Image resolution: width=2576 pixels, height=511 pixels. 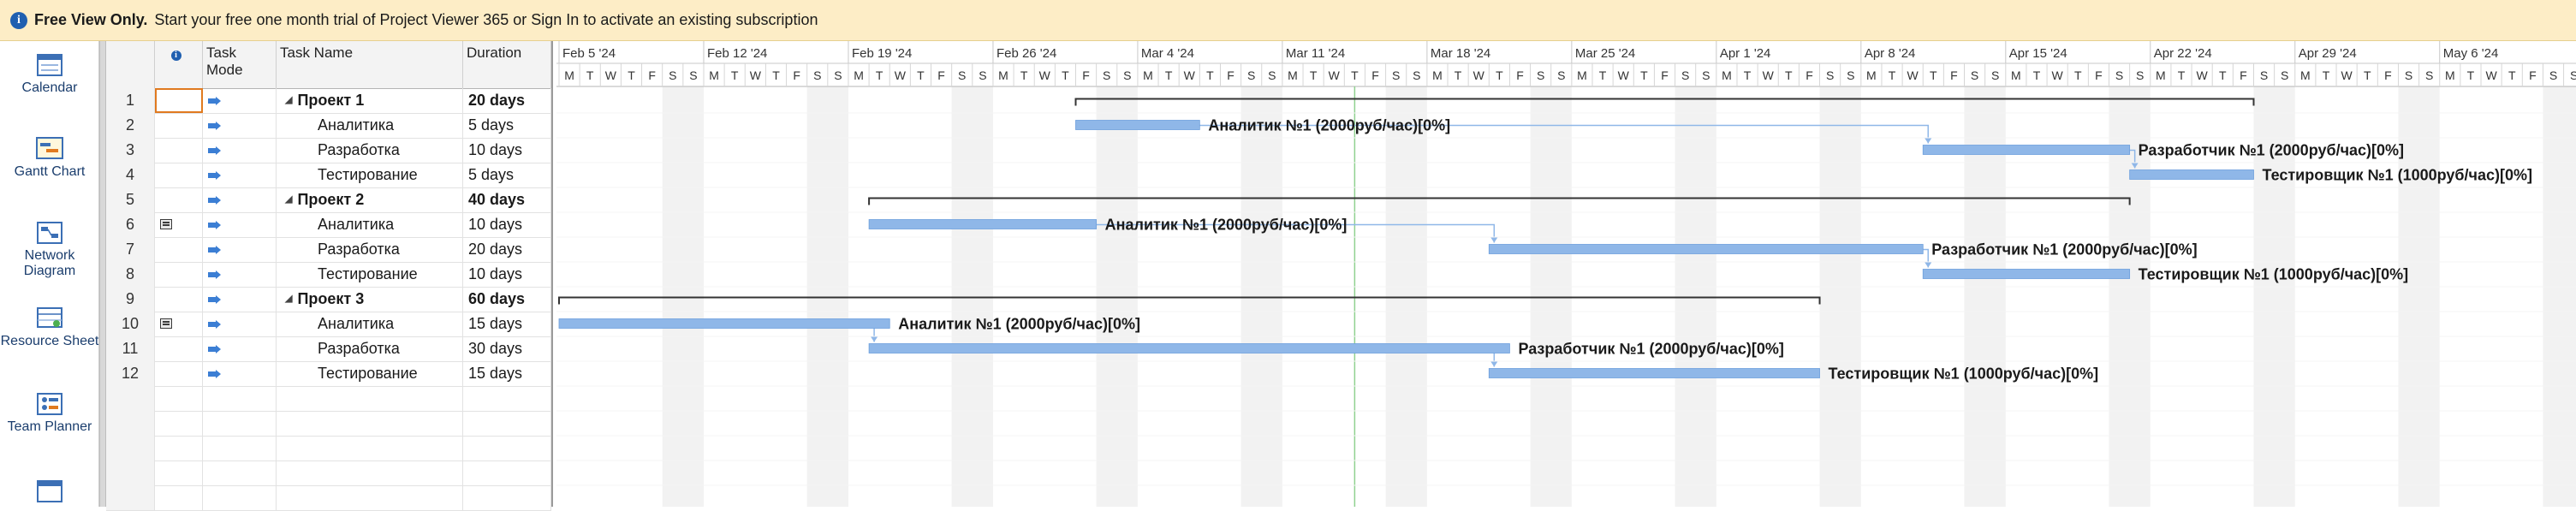 I want to click on table-row: 11 Разработка 30 days, so click(x=328, y=349).